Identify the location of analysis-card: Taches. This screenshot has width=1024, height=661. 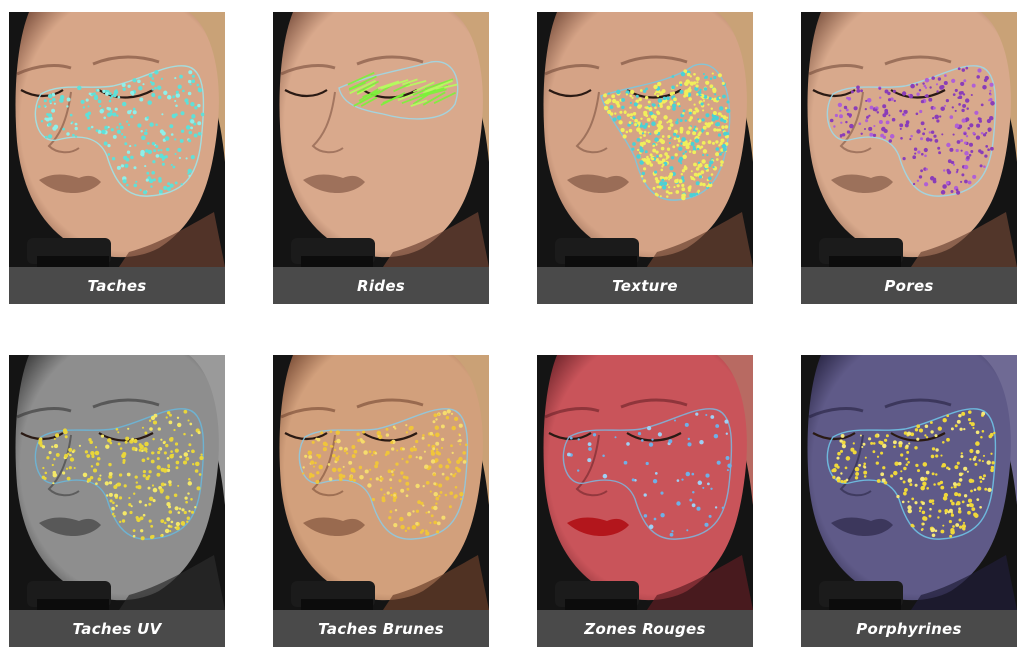
(117, 158).